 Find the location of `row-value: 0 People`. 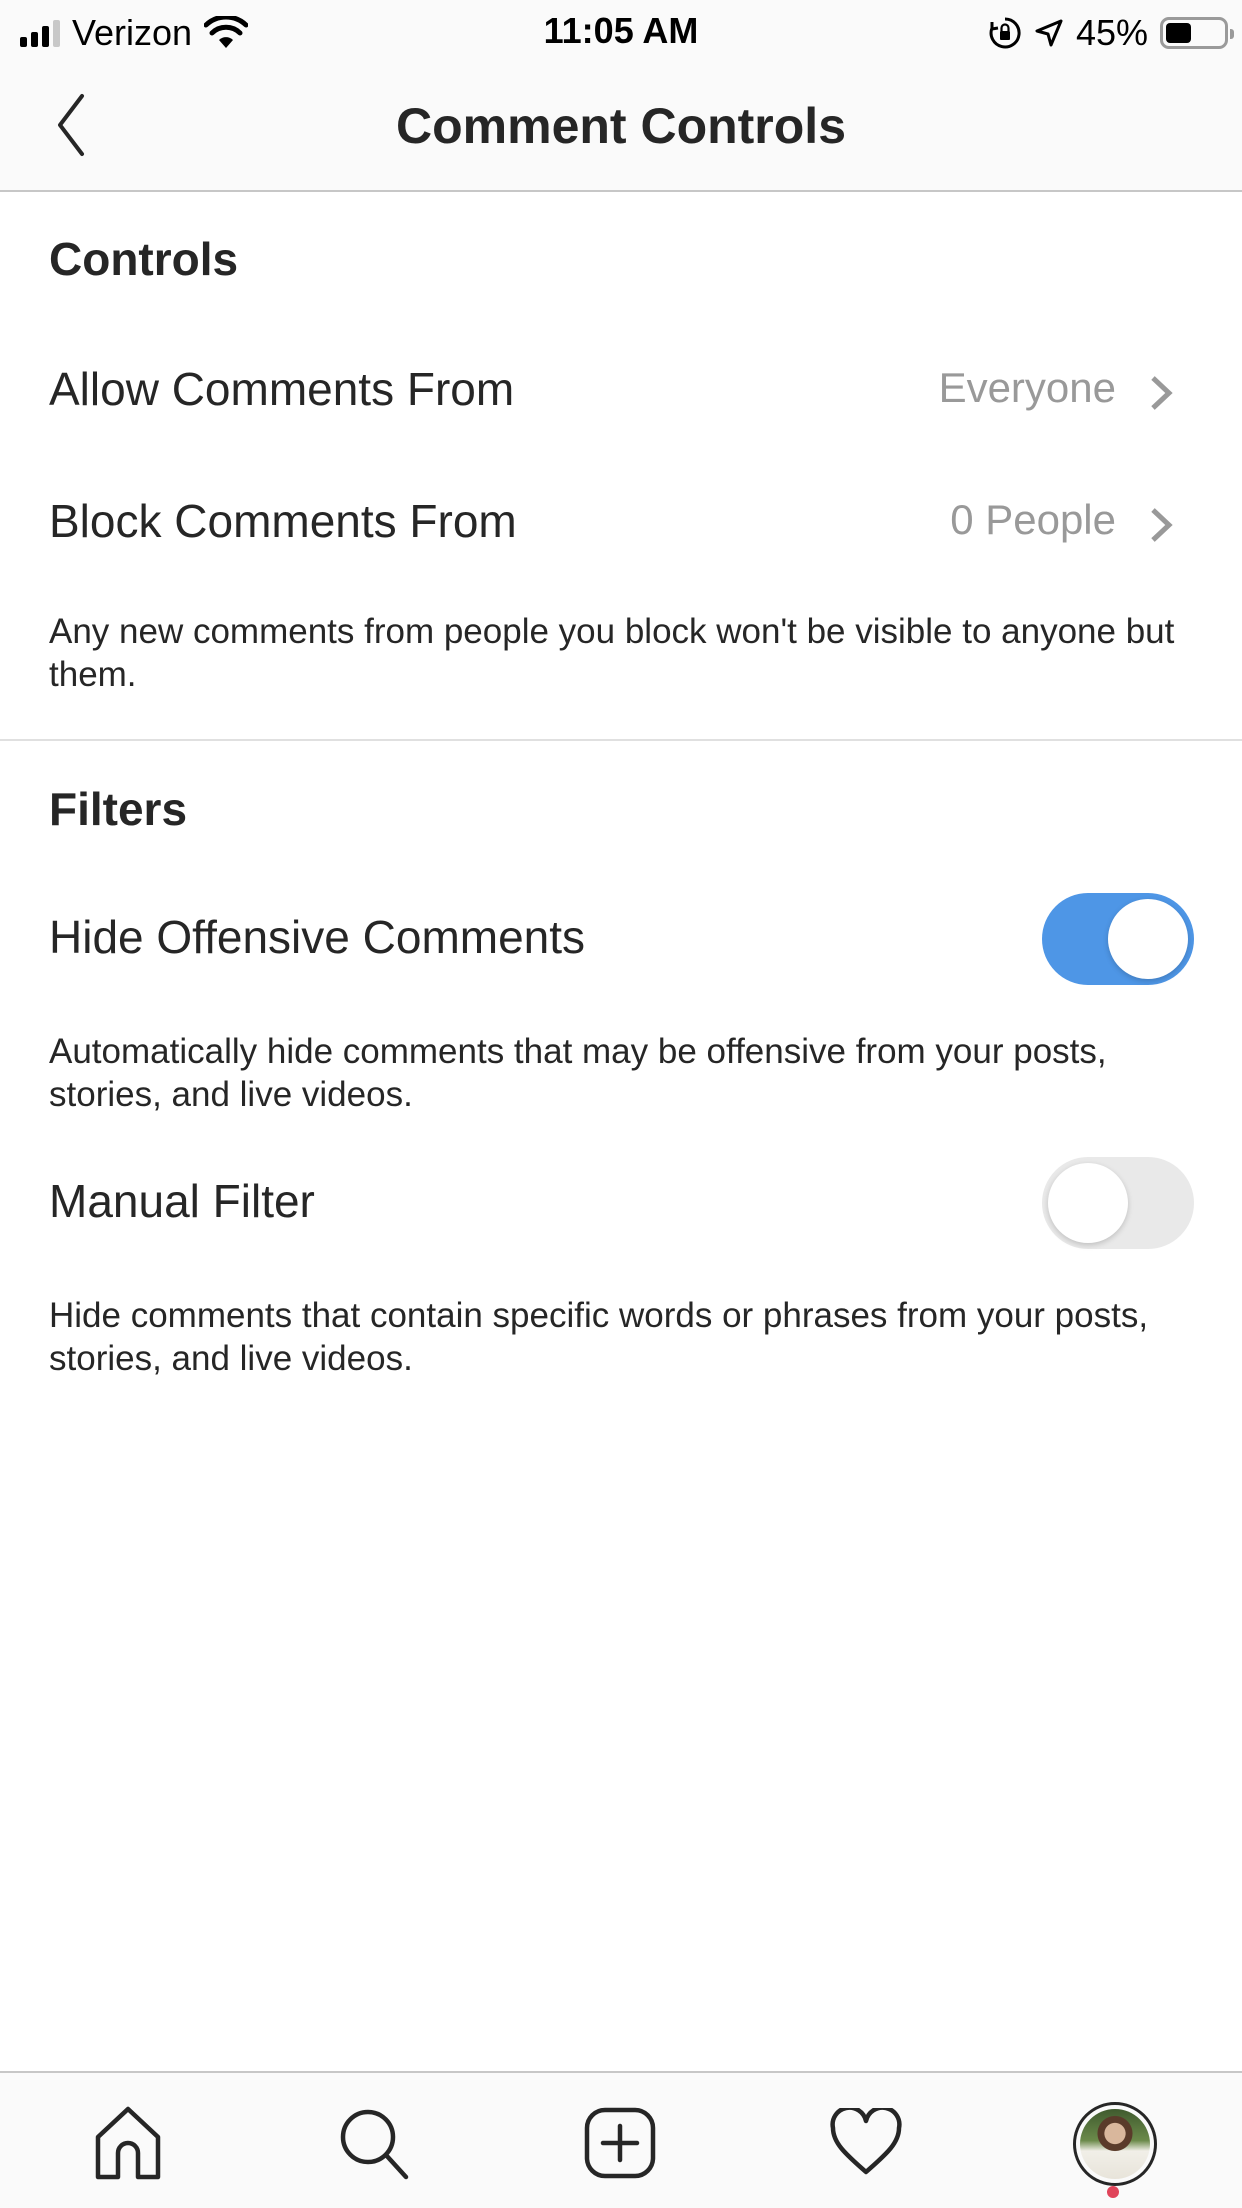

row-value: 0 People is located at coordinates (1033, 519).